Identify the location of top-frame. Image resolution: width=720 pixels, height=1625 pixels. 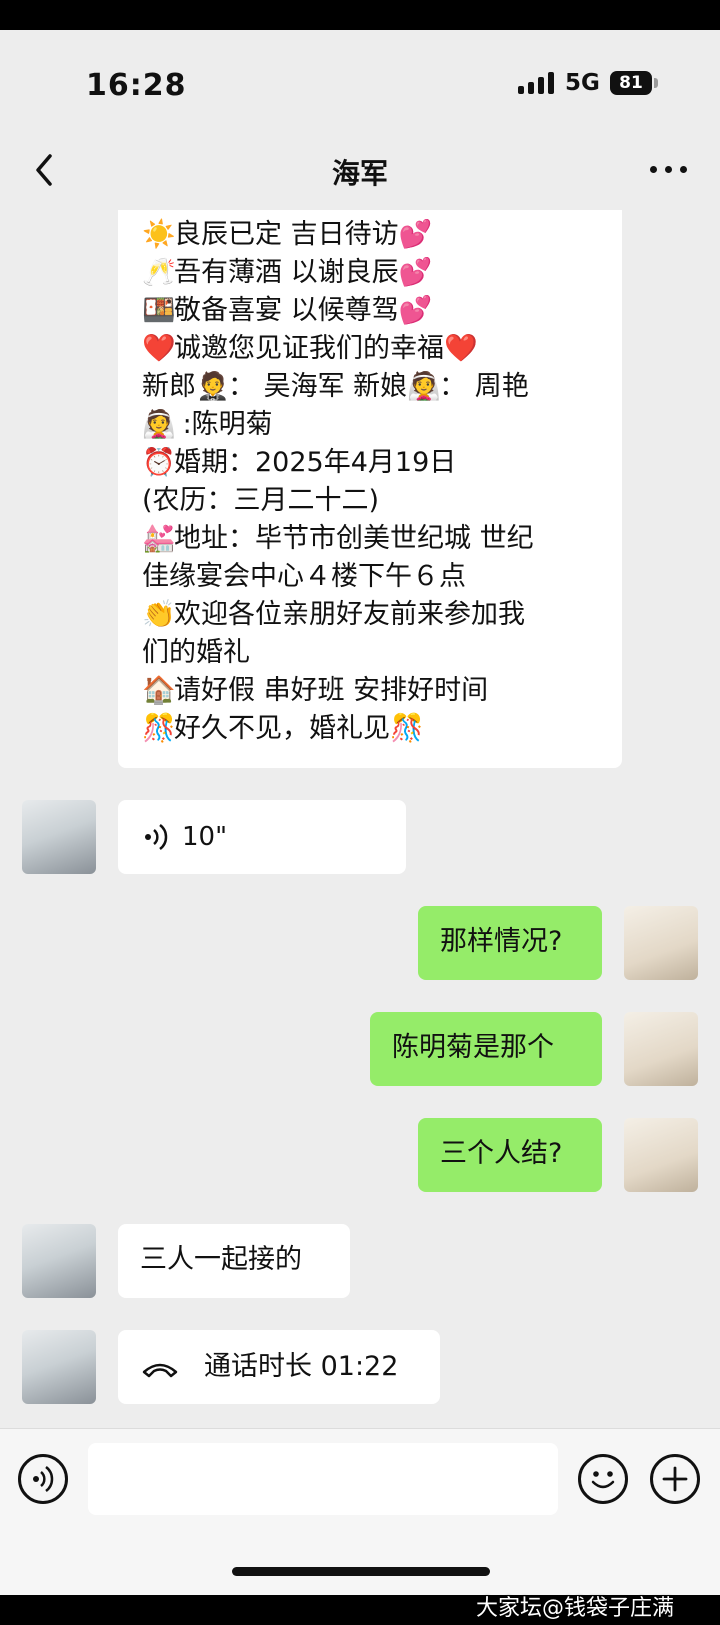
(360, 15).